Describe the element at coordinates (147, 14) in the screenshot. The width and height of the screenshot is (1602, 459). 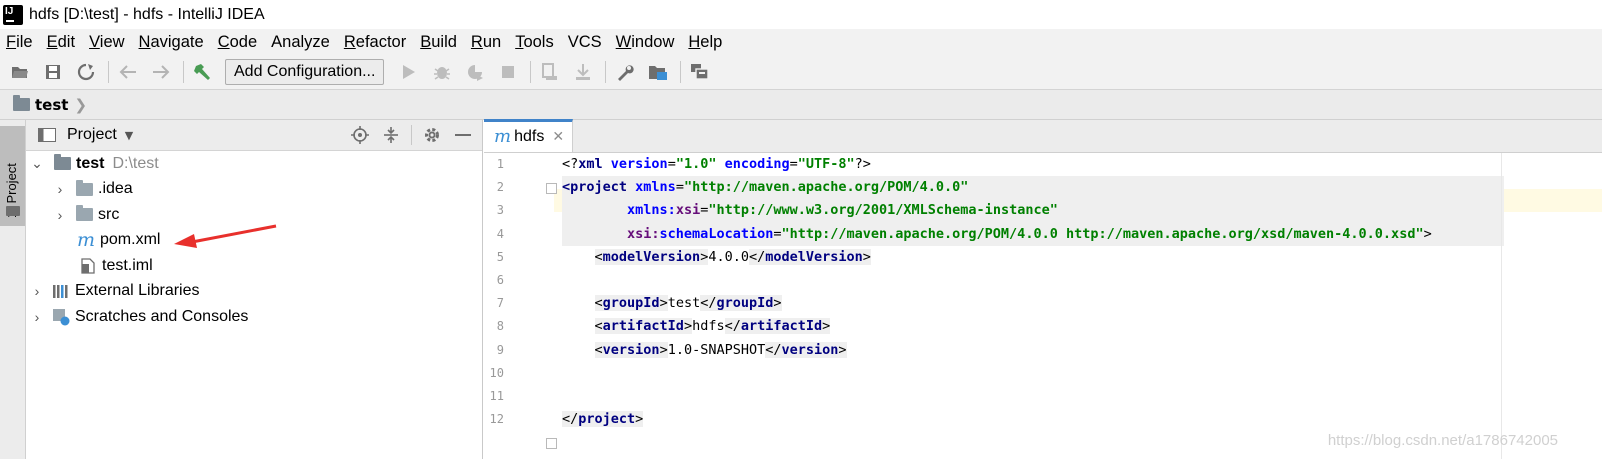
I see `window-title: hdfs [D:\test] - hdfs - IntelliJ IDEA` at that location.